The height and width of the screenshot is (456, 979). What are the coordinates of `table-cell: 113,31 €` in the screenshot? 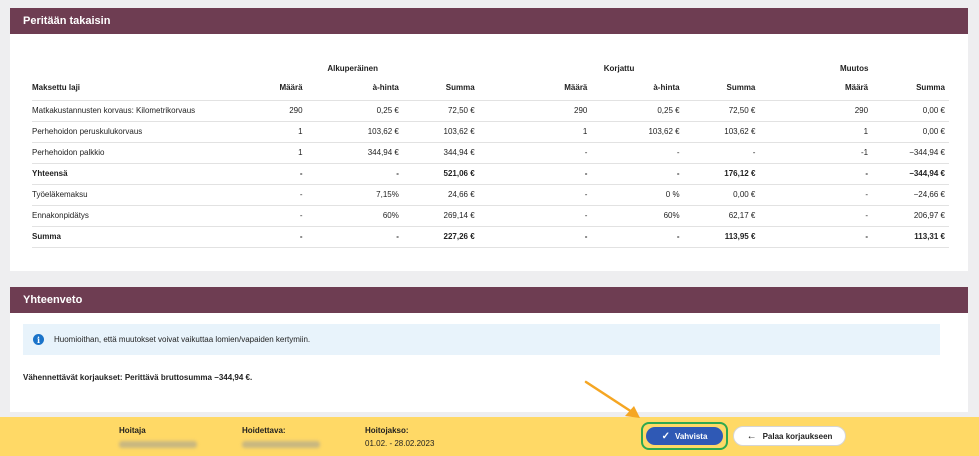 It's located at (910, 237).